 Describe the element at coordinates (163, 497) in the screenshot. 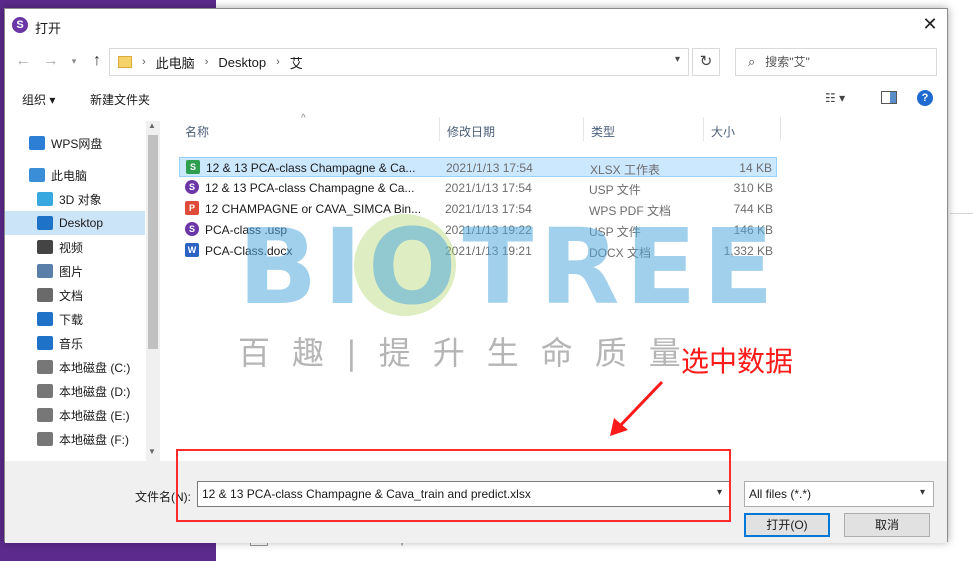

I see `filename-label: 文件名(N):` at that location.